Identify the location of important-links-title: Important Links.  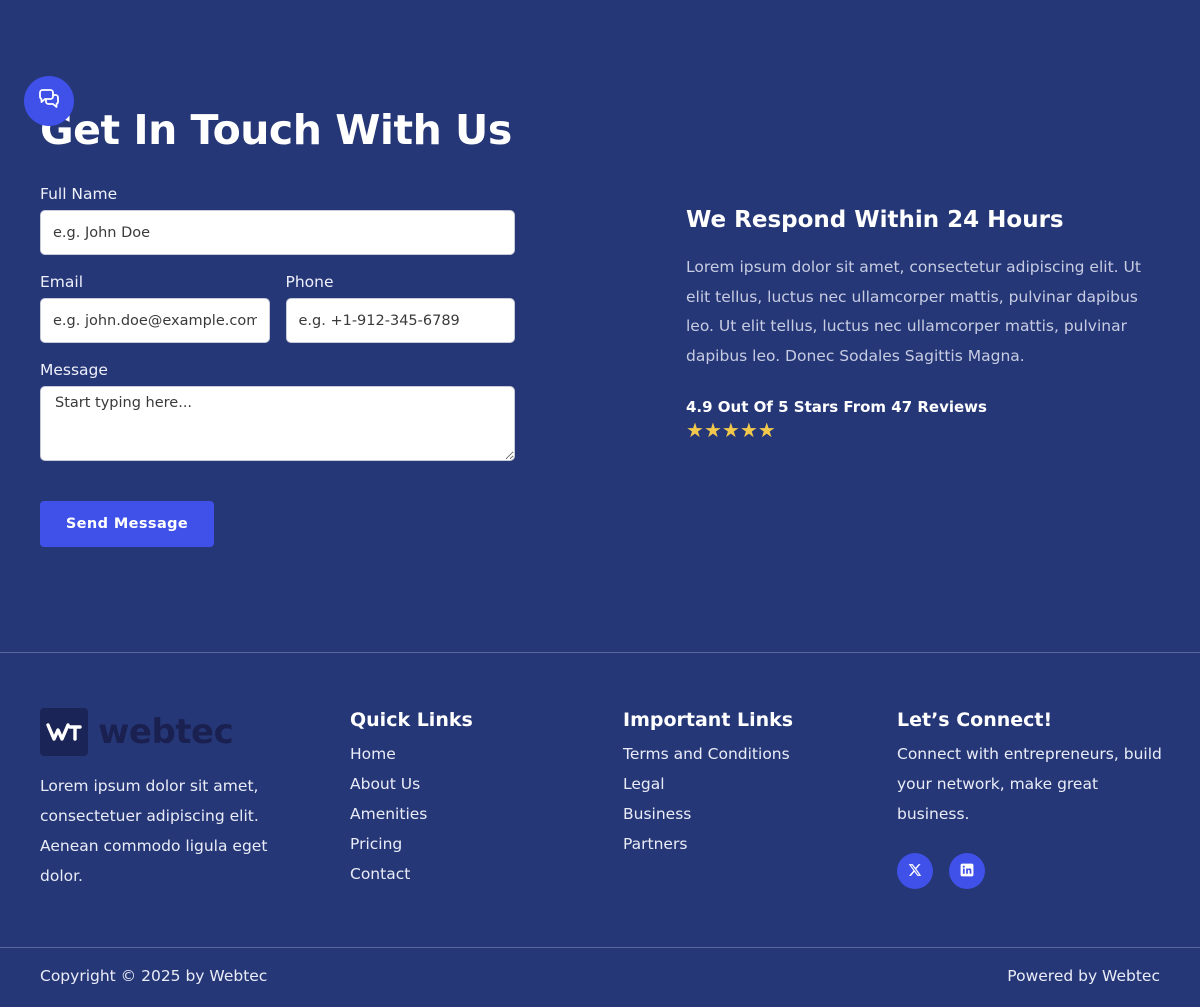
(708, 720).